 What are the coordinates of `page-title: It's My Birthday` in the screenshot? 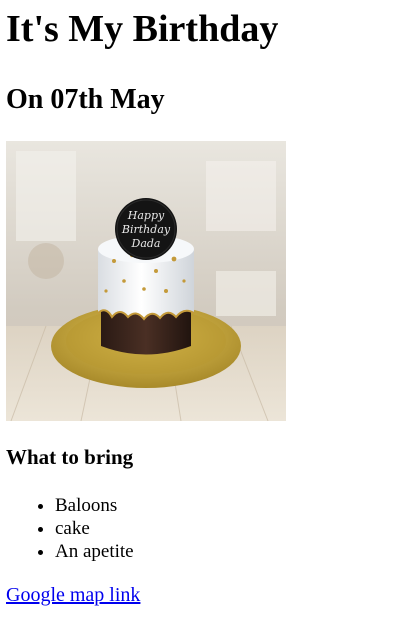 It's located at (142, 29).